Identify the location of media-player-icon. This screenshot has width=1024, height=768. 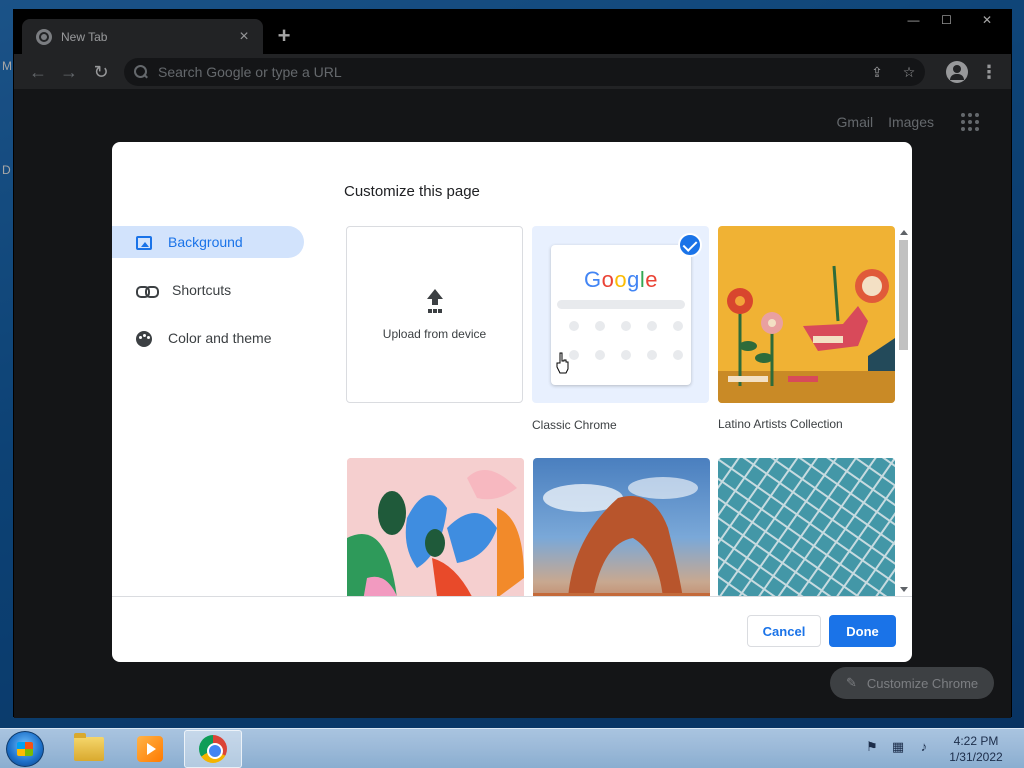
(150, 749).